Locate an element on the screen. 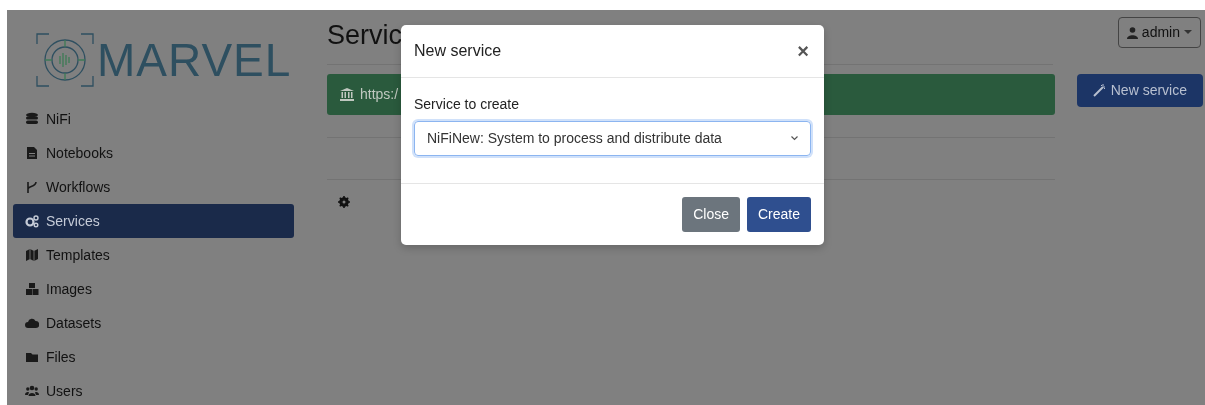 The height and width of the screenshot is (405, 1205). folder-icon is located at coordinates (32, 357).